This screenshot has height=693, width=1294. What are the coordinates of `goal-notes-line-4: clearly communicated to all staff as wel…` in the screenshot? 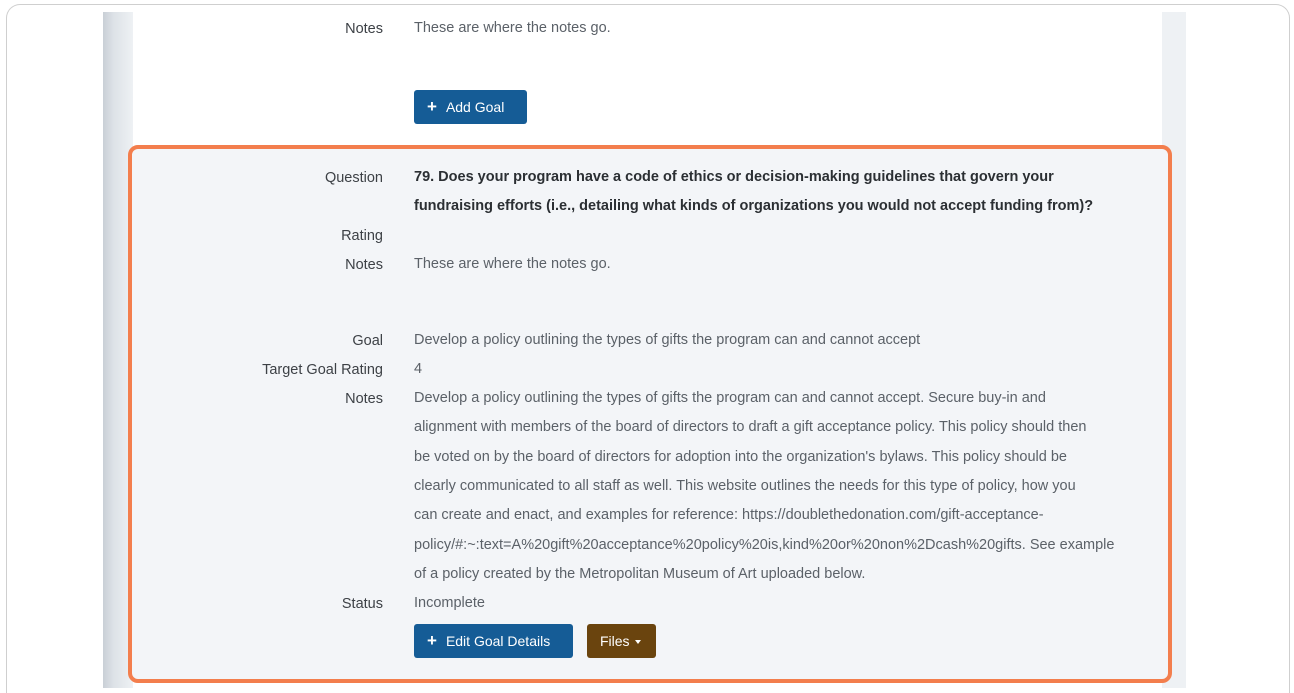 It's located at (745, 486).